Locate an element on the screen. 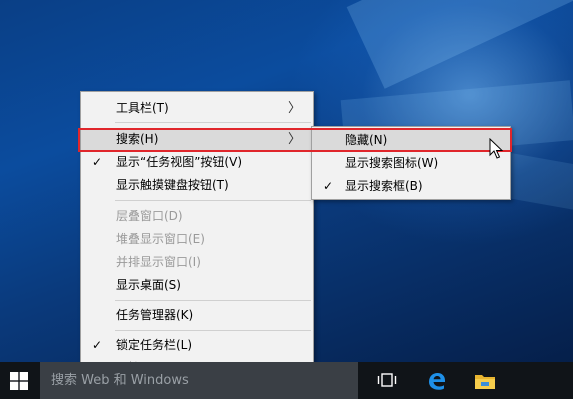 The height and width of the screenshot is (399, 573). edge-browser-button is located at coordinates (436, 380).